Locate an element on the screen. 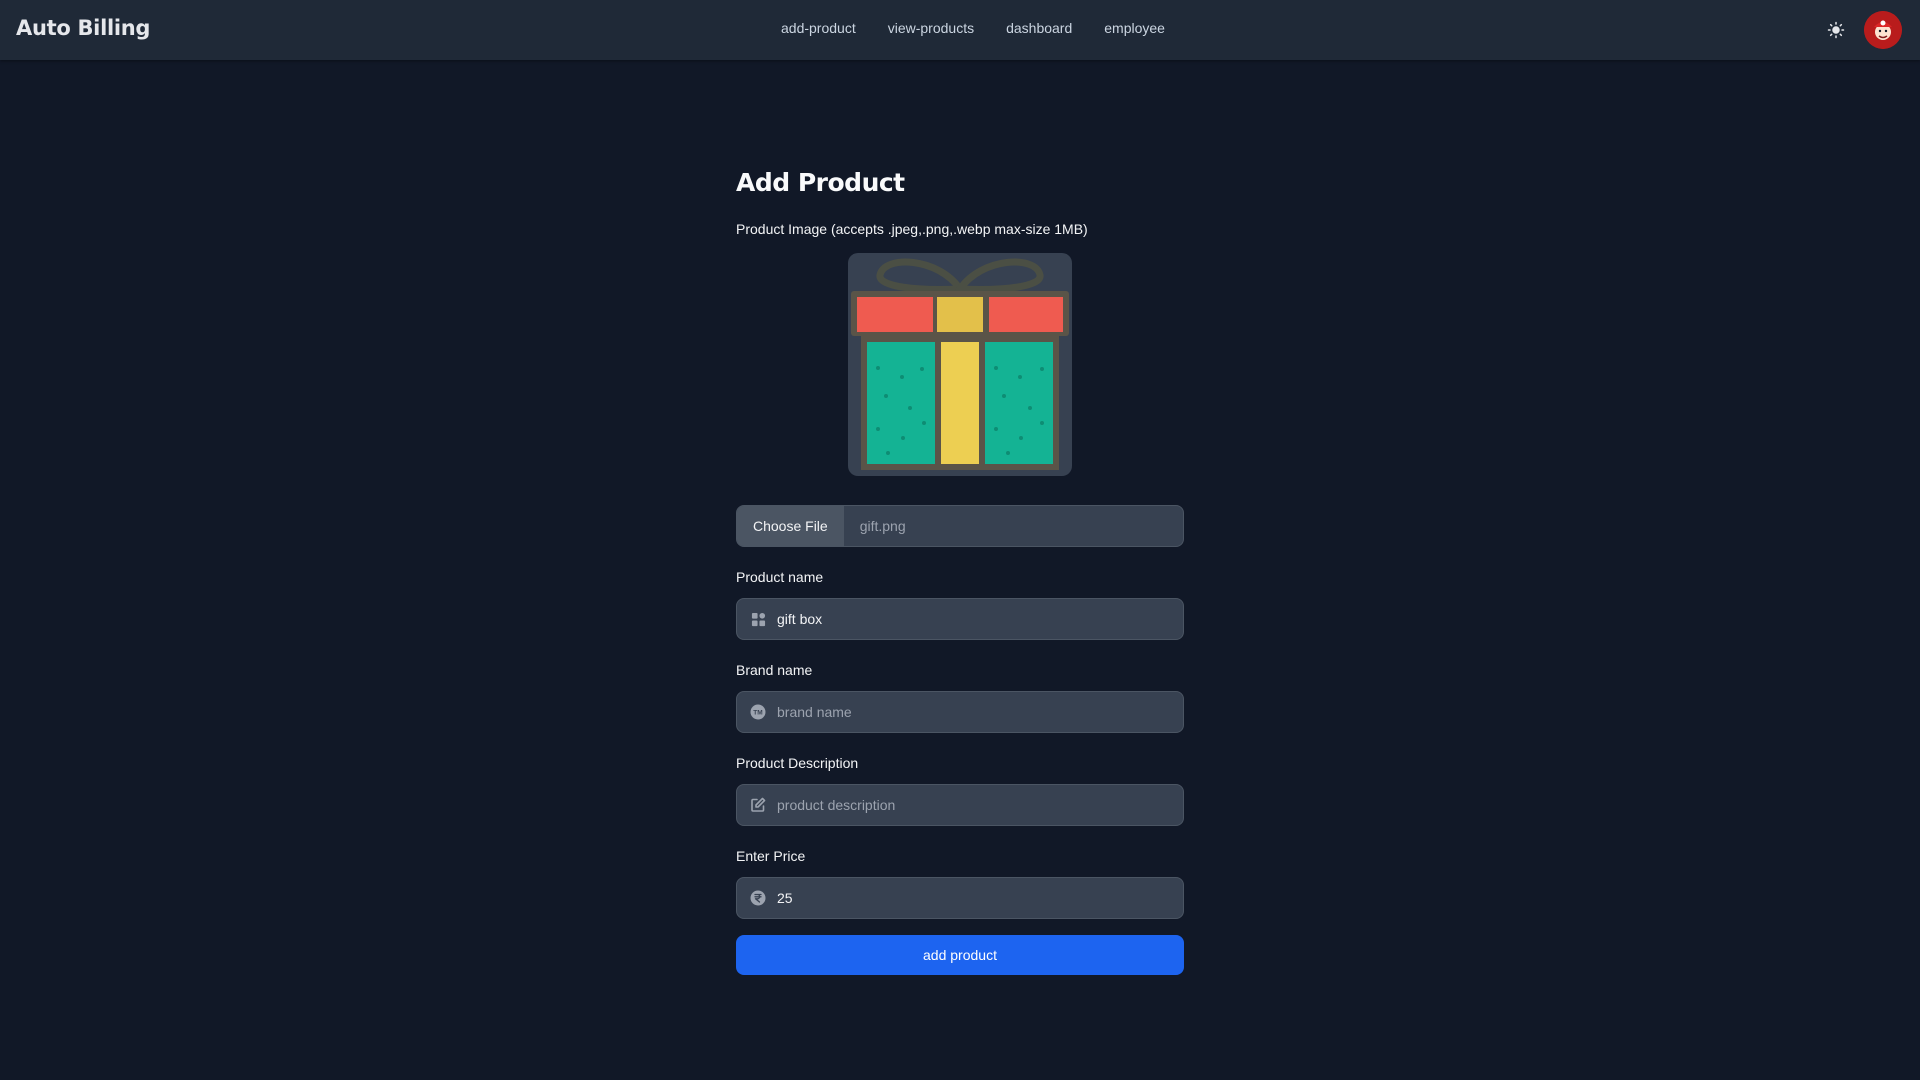 The image size is (1920, 1080). price-field is located at coordinates (960, 898).